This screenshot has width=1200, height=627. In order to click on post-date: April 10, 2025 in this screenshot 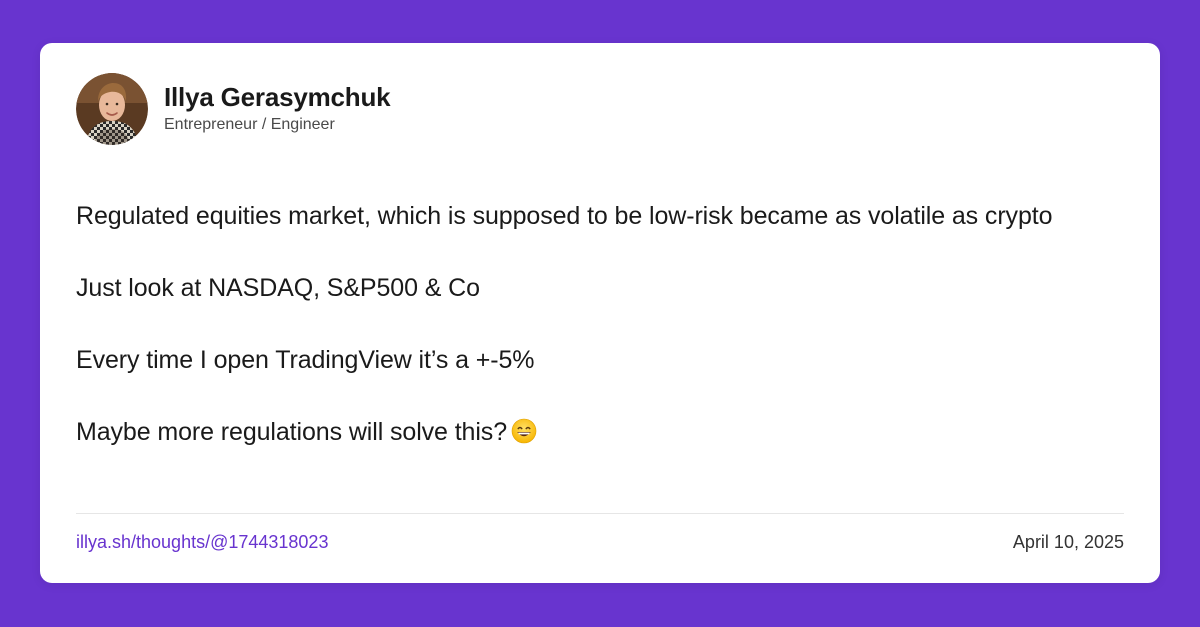, I will do `click(1068, 542)`.